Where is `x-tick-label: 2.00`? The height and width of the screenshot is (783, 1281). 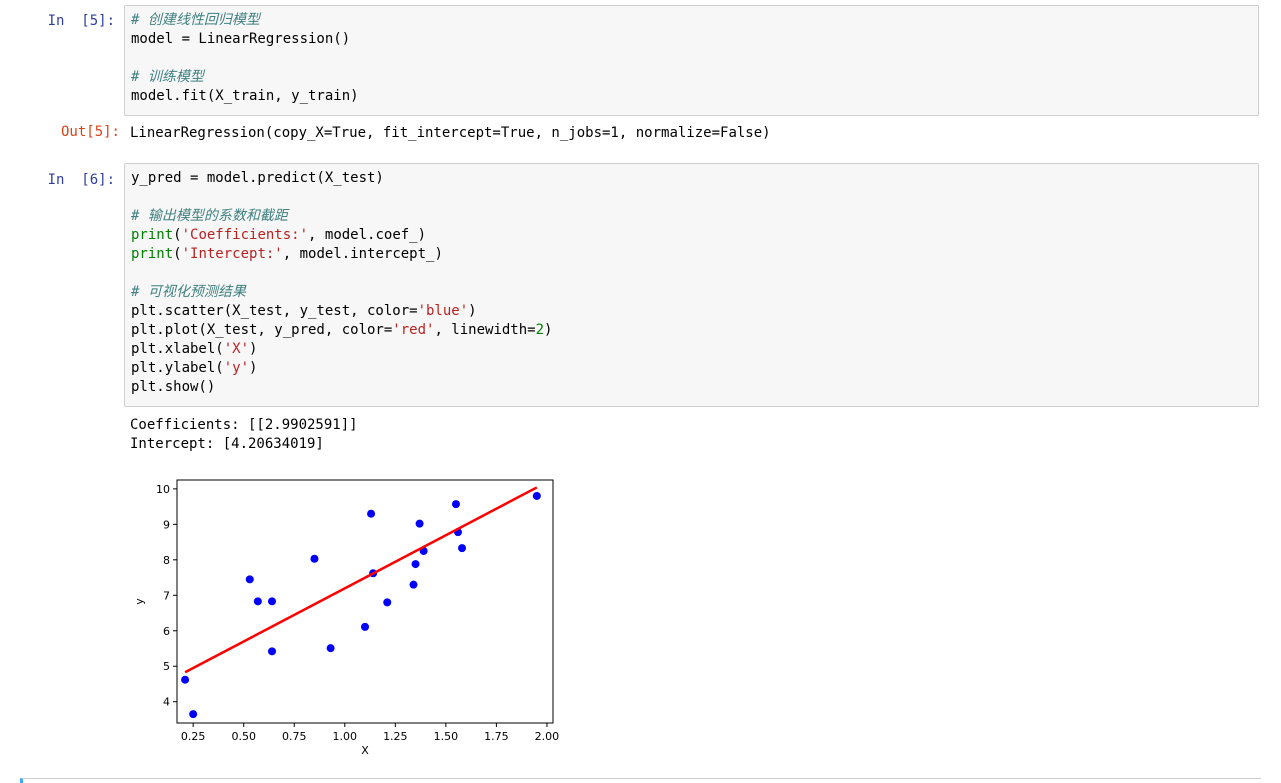 x-tick-label: 2.00 is located at coordinates (547, 736).